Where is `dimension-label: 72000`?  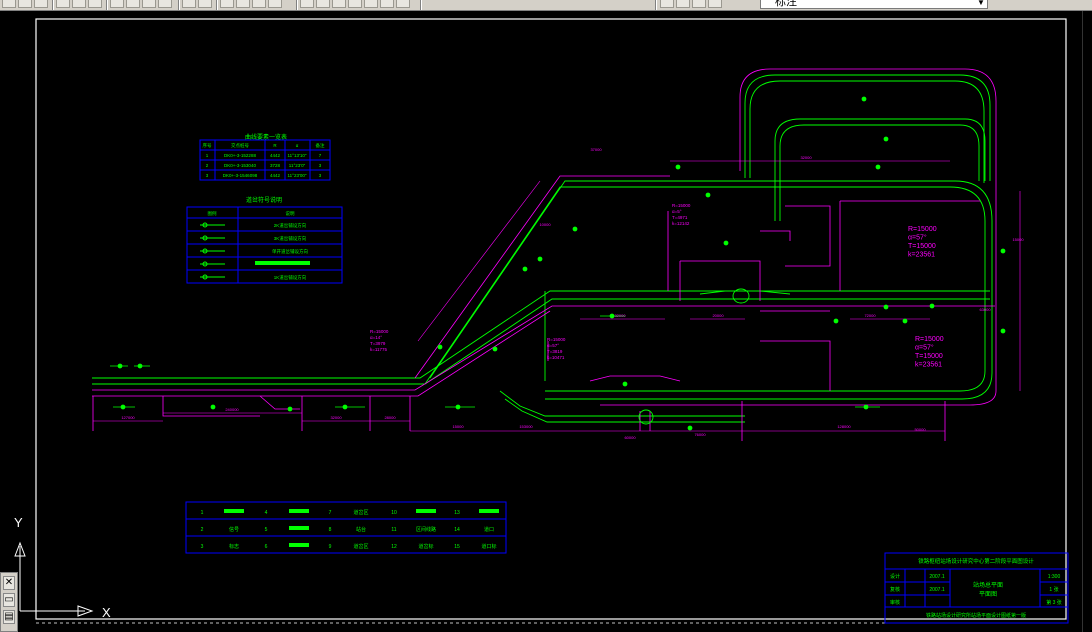 dimension-label: 72000 is located at coordinates (870, 315).